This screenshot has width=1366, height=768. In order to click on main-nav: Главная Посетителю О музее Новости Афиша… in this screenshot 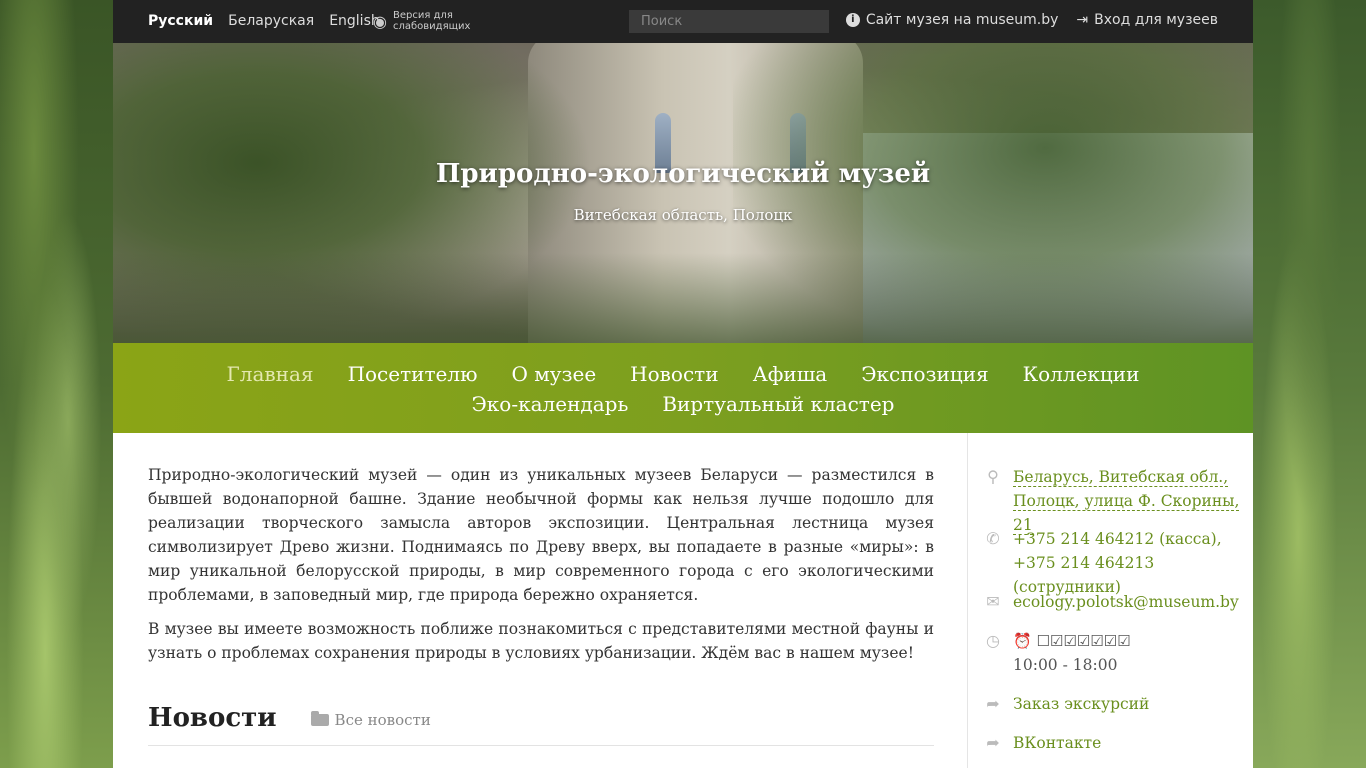, I will do `click(683, 388)`.